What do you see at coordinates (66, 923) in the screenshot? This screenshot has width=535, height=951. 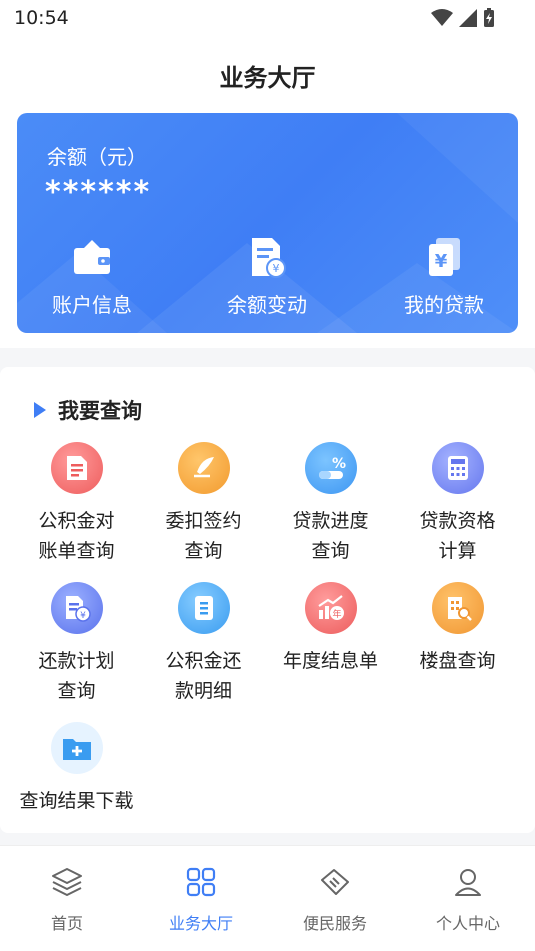 I see `tab-home-label: 首页` at bounding box center [66, 923].